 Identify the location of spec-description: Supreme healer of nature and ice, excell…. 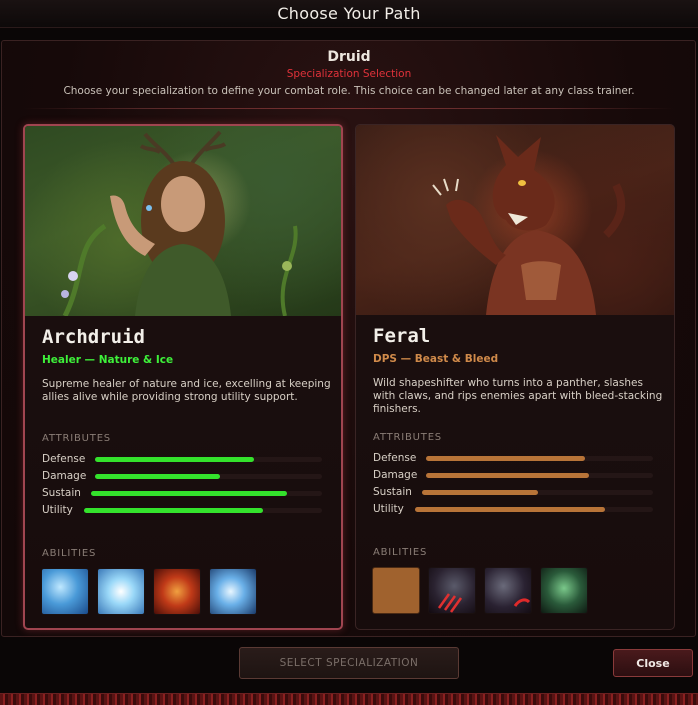
(186, 390).